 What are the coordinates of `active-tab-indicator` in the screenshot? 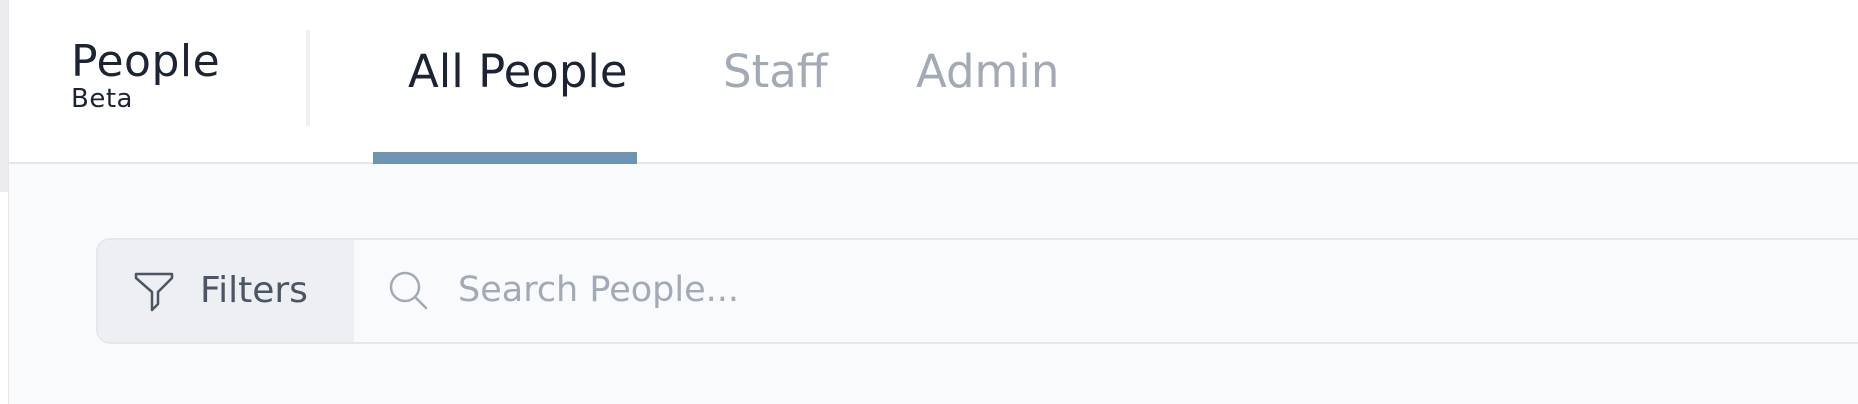 It's located at (505, 158).